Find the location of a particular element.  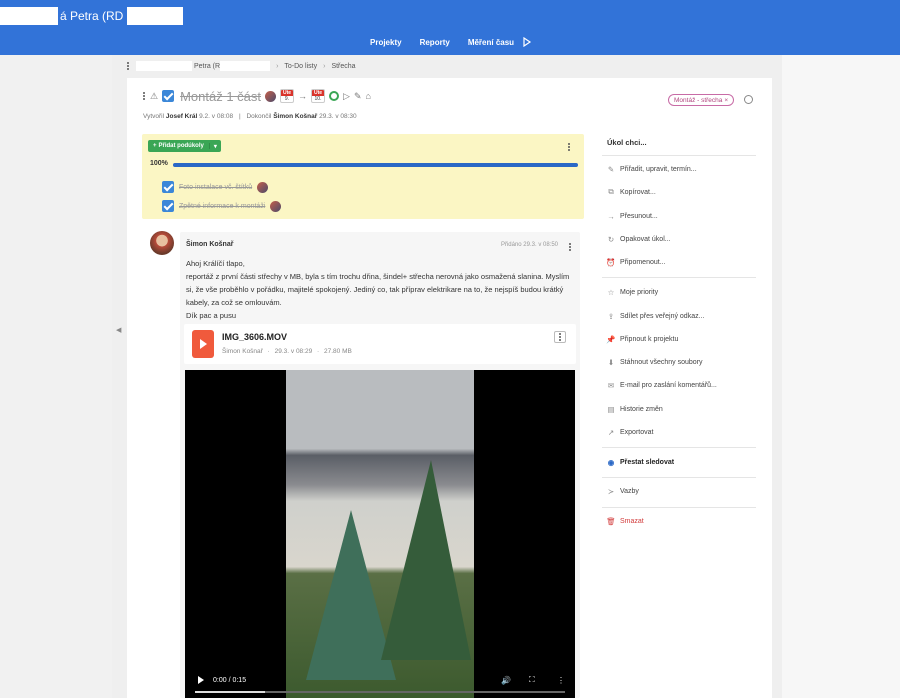

add-subtask-main: + Přidat podúkoly is located at coordinates (179, 146).